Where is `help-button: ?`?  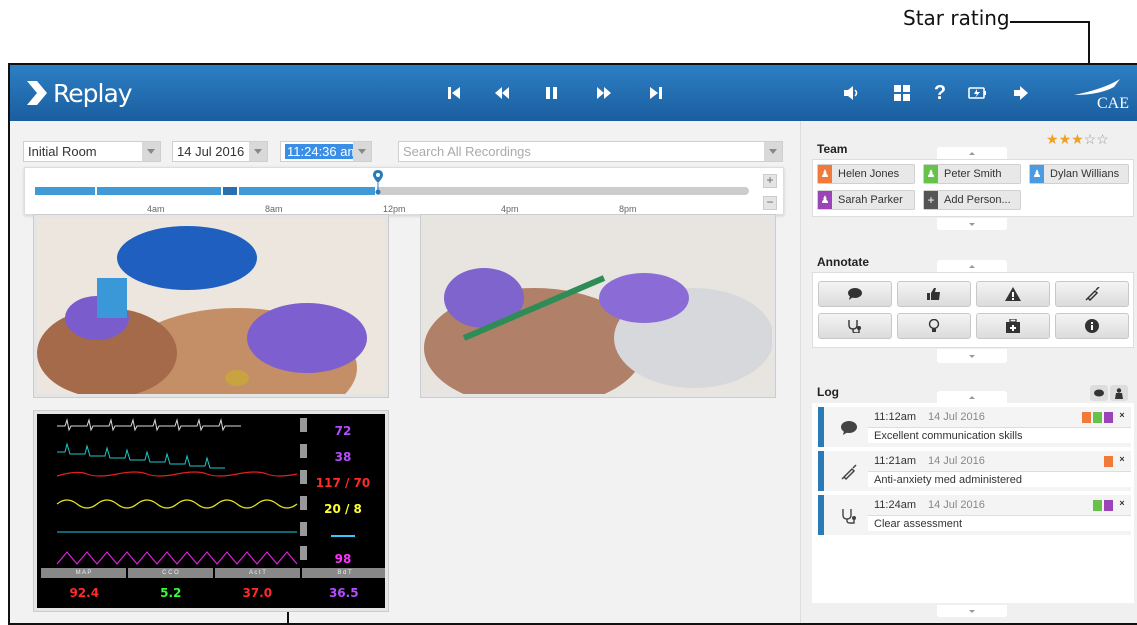 help-button: ? is located at coordinates (940, 93).